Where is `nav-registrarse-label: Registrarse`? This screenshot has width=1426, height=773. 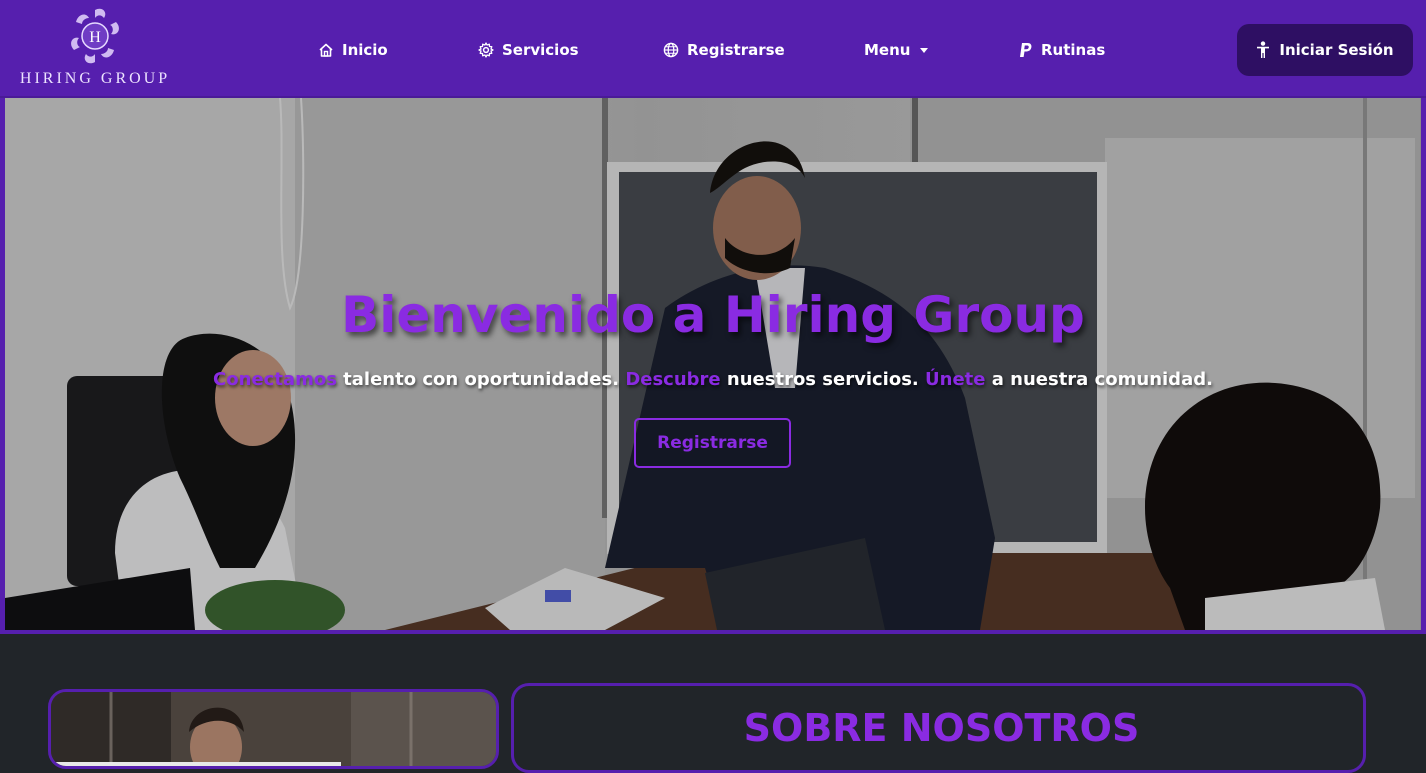 nav-registrarse-label: Registrarse is located at coordinates (736, 50).